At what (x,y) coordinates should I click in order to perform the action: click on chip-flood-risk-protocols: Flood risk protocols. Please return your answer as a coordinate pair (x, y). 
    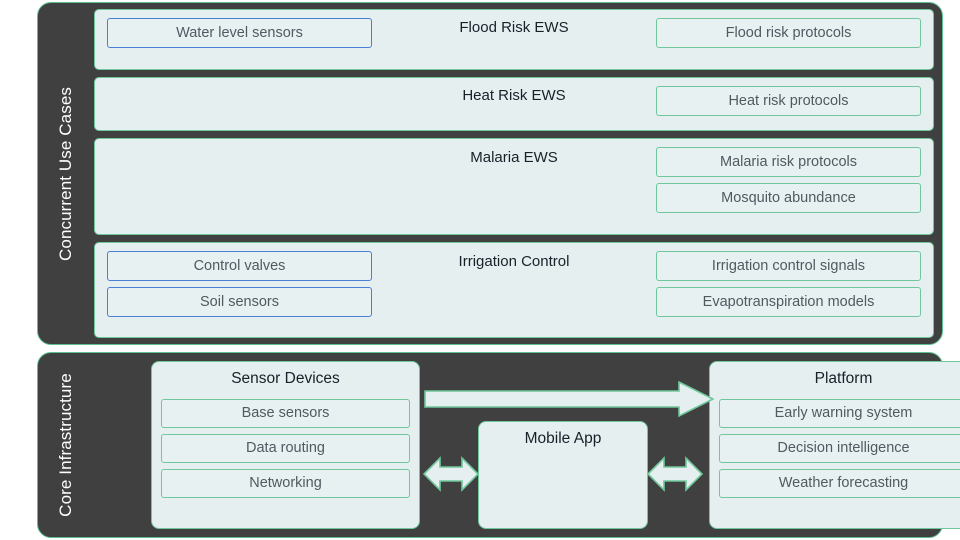
    Looking at the image, I should click on (788, 33).